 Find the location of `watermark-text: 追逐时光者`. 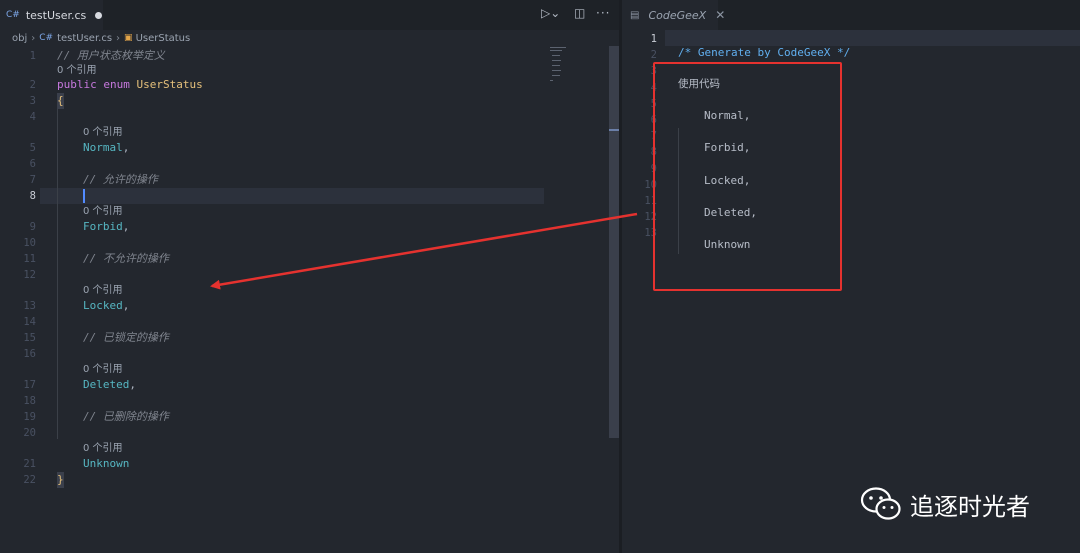

watermark-text: 追逐时光者 is located at coordinates (970, 506).